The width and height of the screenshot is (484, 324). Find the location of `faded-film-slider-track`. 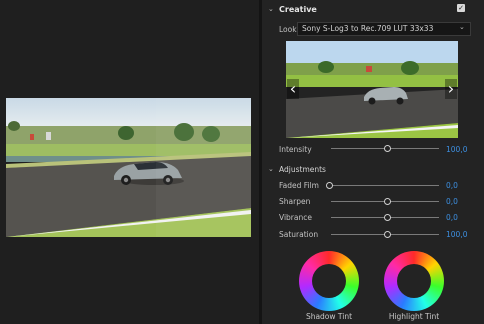

faded-film-slider-track is located at coordinates (385, 185).